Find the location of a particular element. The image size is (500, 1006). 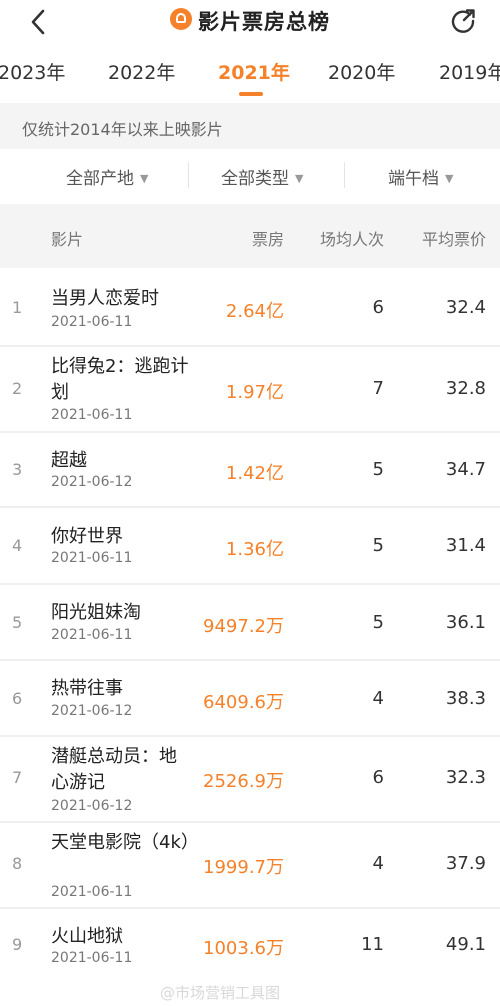

share-icon is located at coordinates (463, 21).